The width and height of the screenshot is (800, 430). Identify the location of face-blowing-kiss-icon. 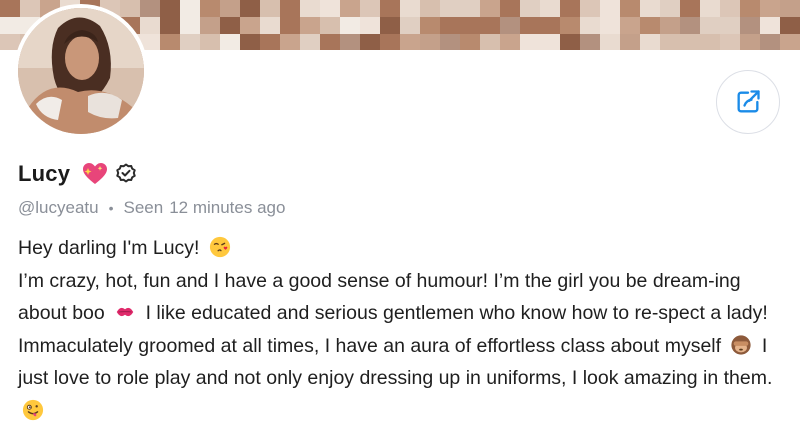
(219, 247).